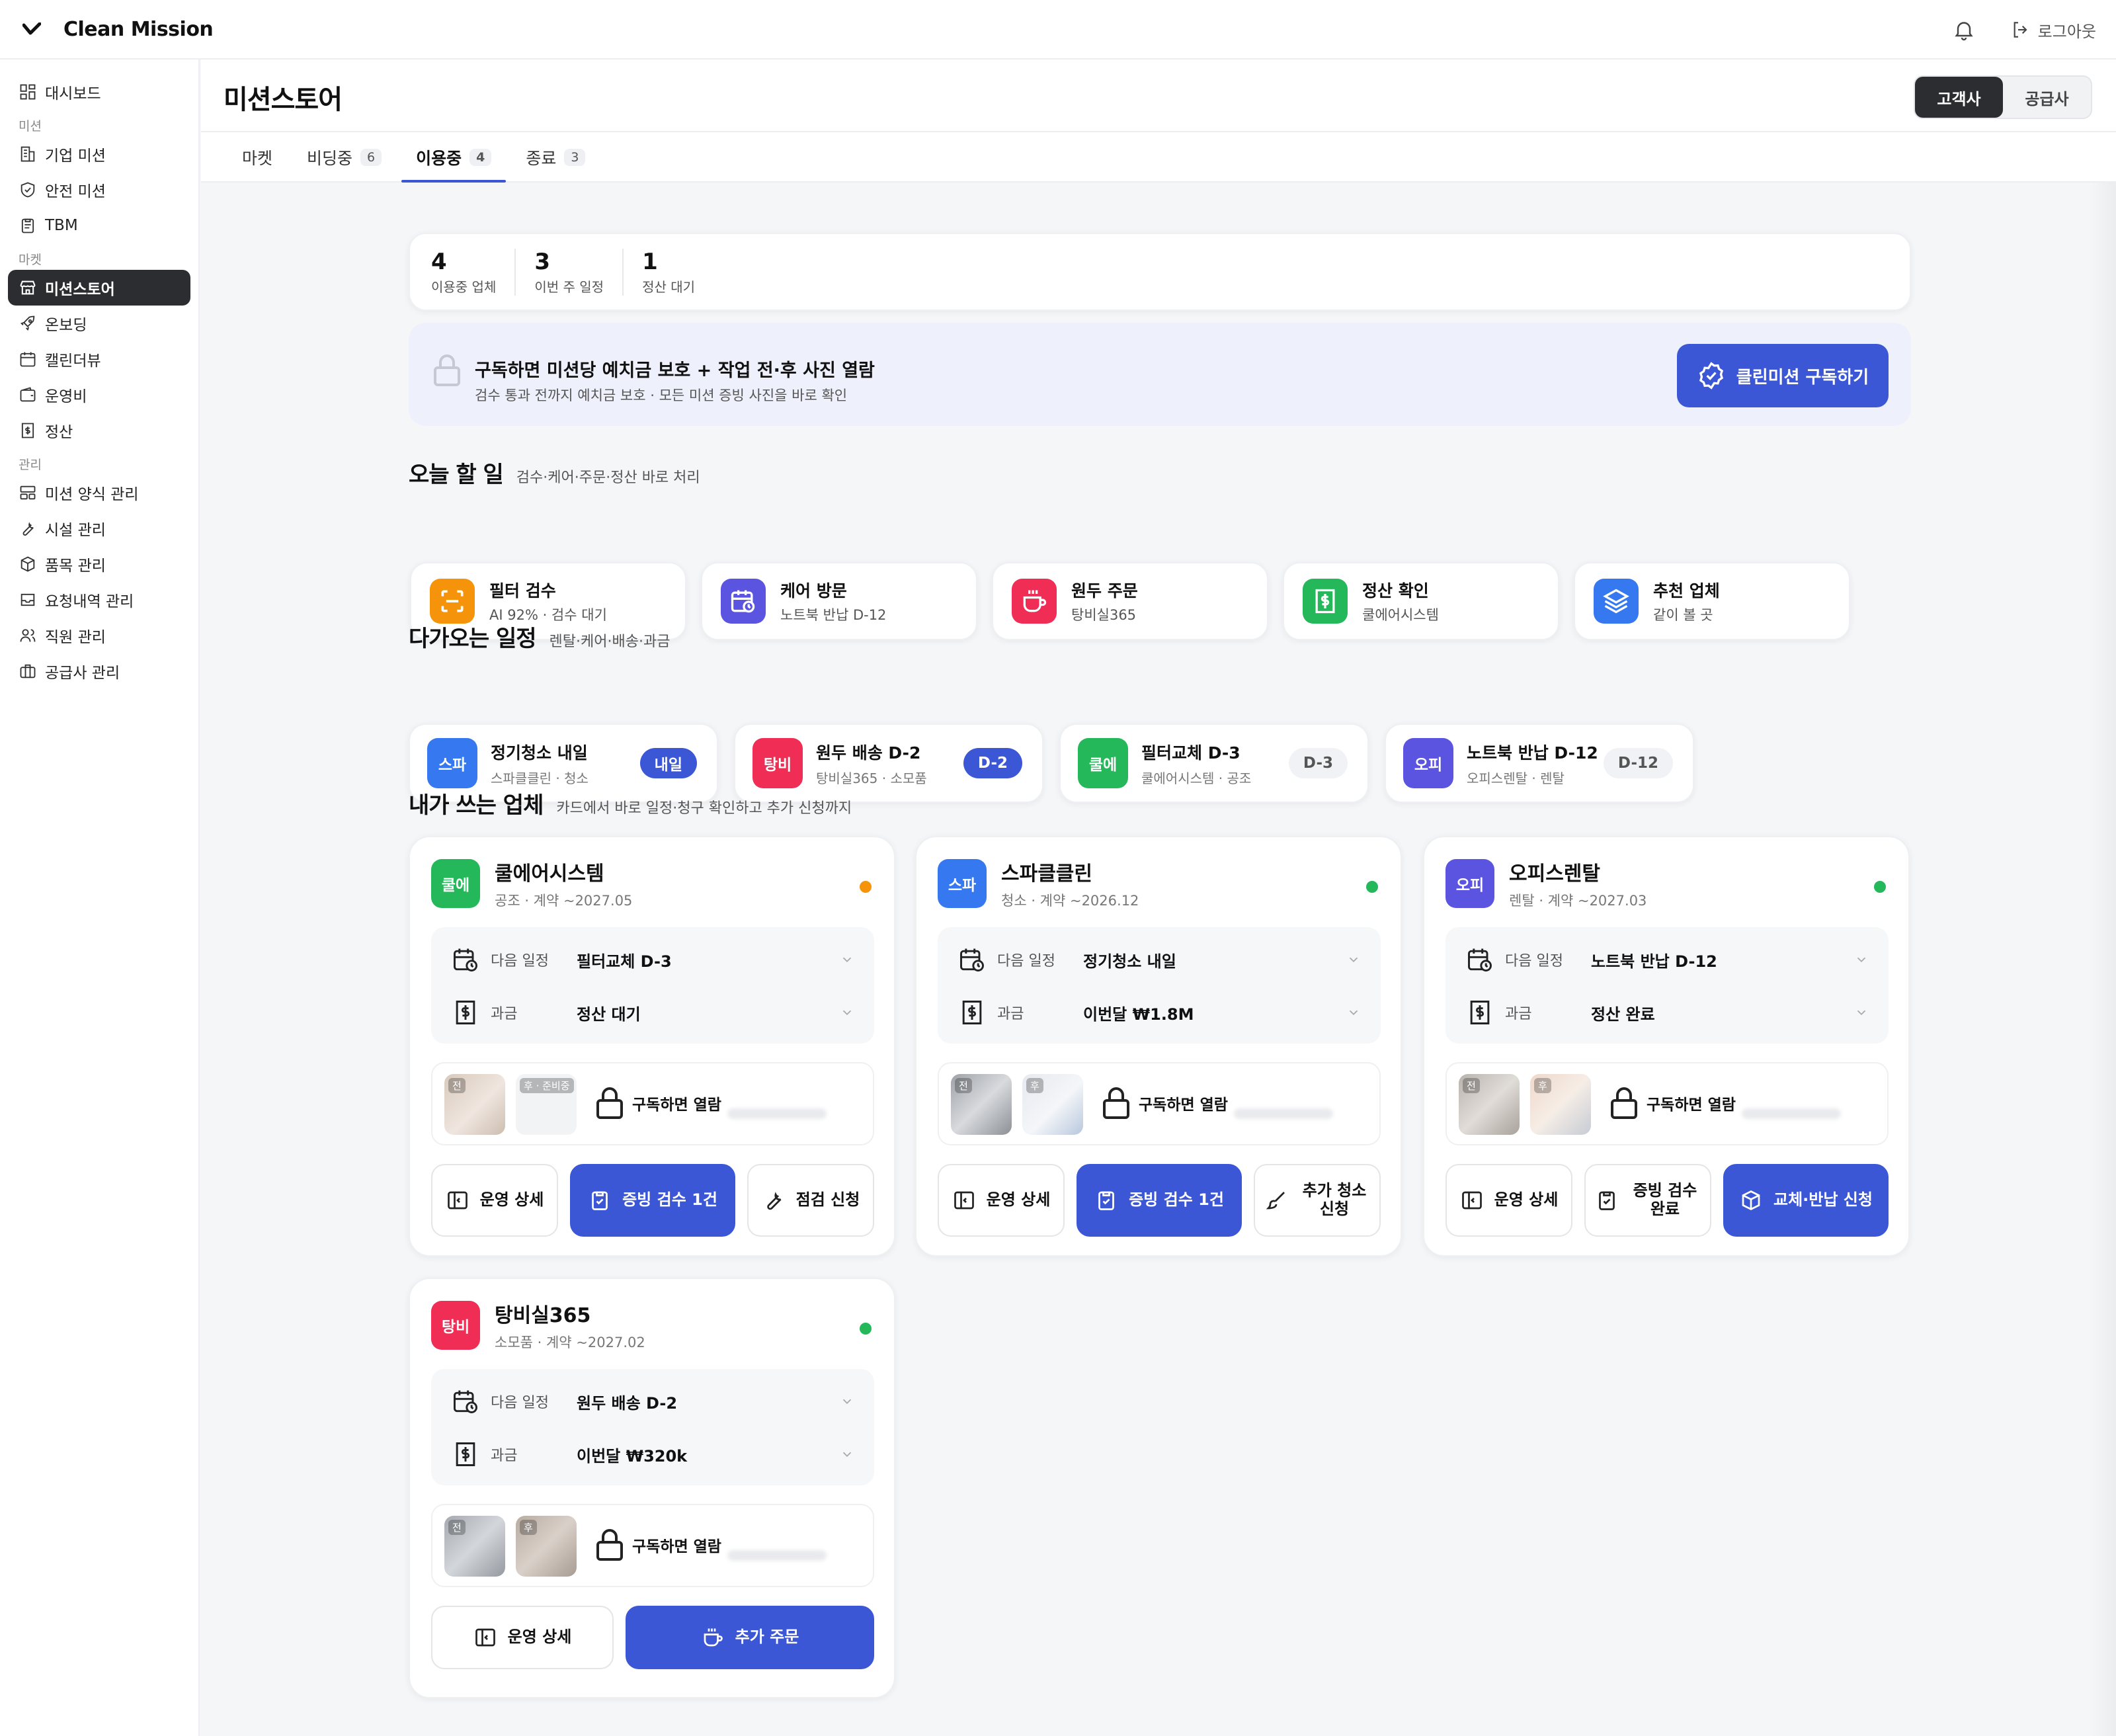 This screenshot has width=2116, height=1736. Describe the element at coordinates (2053, 31) in the screenshot. I see `logout-button: 로그아웃` at that location.